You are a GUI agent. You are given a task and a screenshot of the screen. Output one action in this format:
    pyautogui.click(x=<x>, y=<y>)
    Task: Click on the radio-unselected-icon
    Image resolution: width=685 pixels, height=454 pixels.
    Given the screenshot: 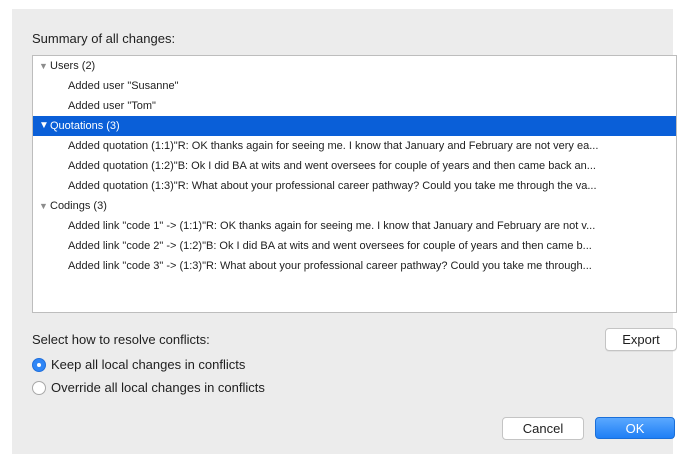 What is the action you would take?
    pyautogui.click(x=39, y=387)
    